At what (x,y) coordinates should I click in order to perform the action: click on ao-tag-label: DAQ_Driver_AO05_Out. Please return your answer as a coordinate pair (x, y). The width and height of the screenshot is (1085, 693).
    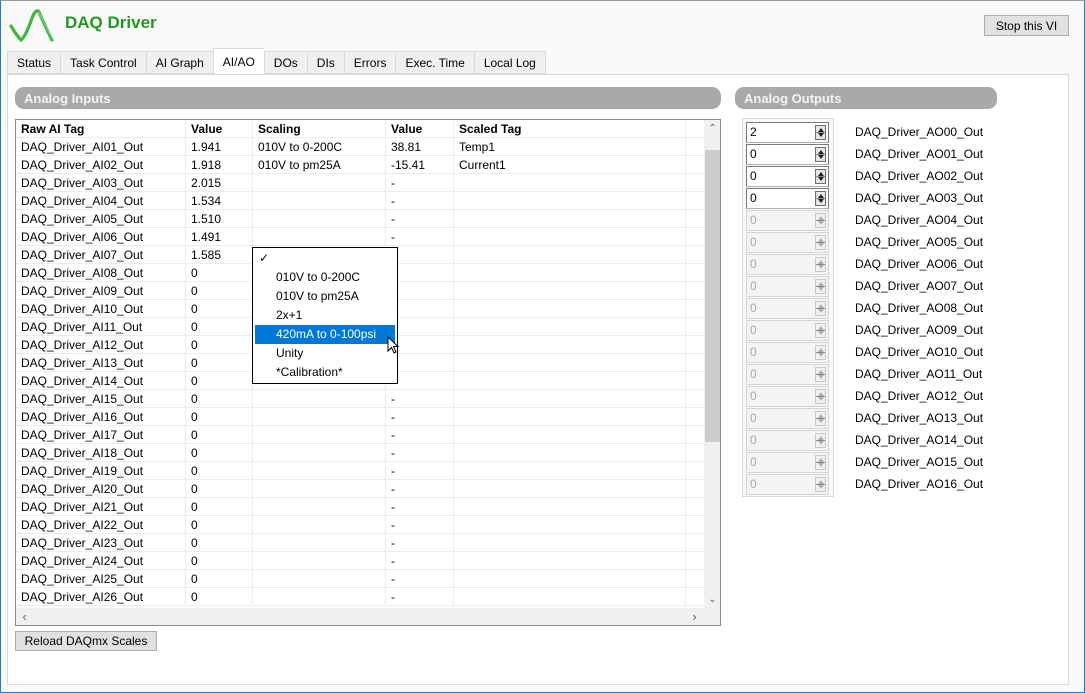
    Looking at the image, I should click on (919, 242).